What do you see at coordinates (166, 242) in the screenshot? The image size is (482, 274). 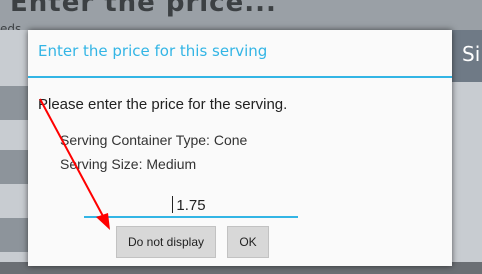 I see `do-not-display-button: Do not display` at bounding box center [166, 242].